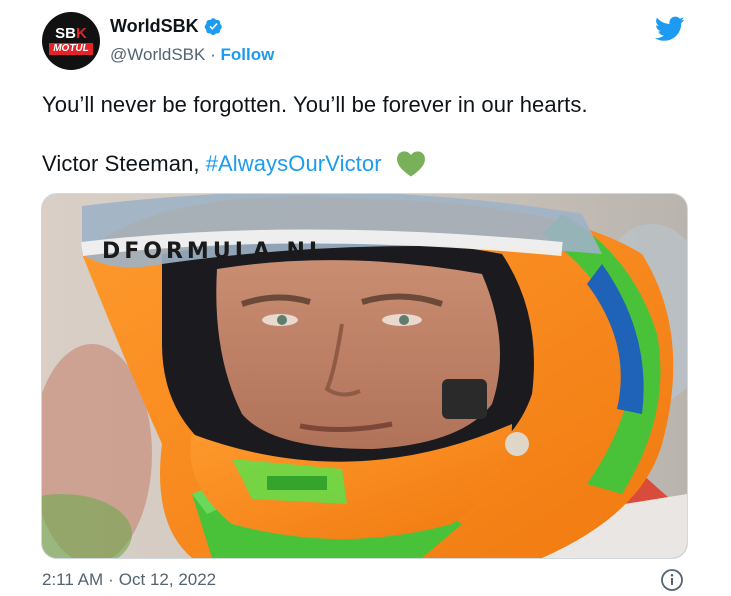 The image size is (731, 596). I want to click on display-name: WorldSBK, so click(154, 26).